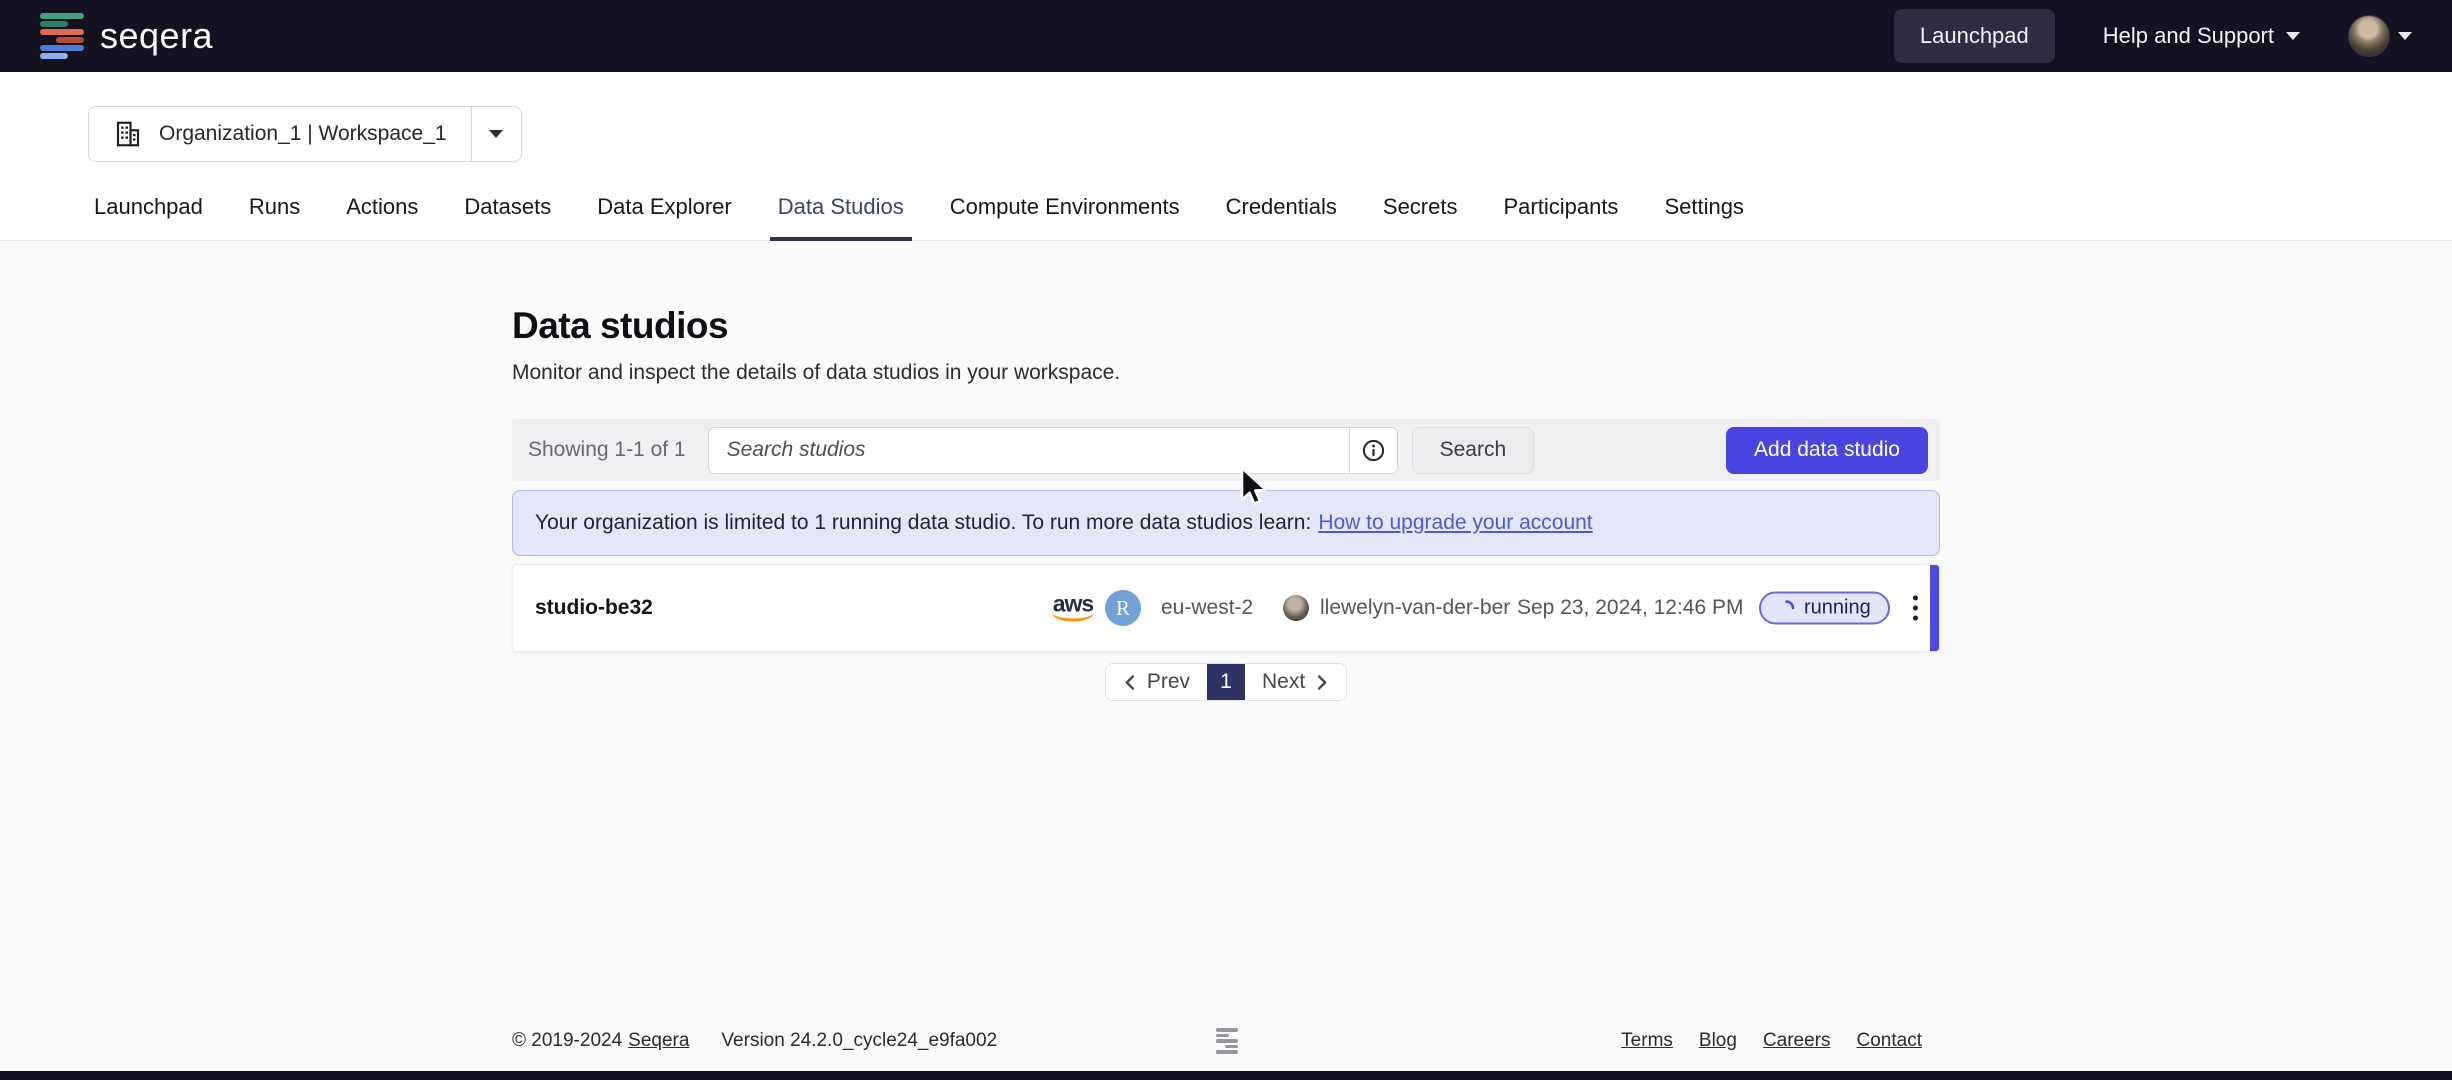  I want to click on studio-owner: llewelyn-van-der-ber, so click(1396, 608).